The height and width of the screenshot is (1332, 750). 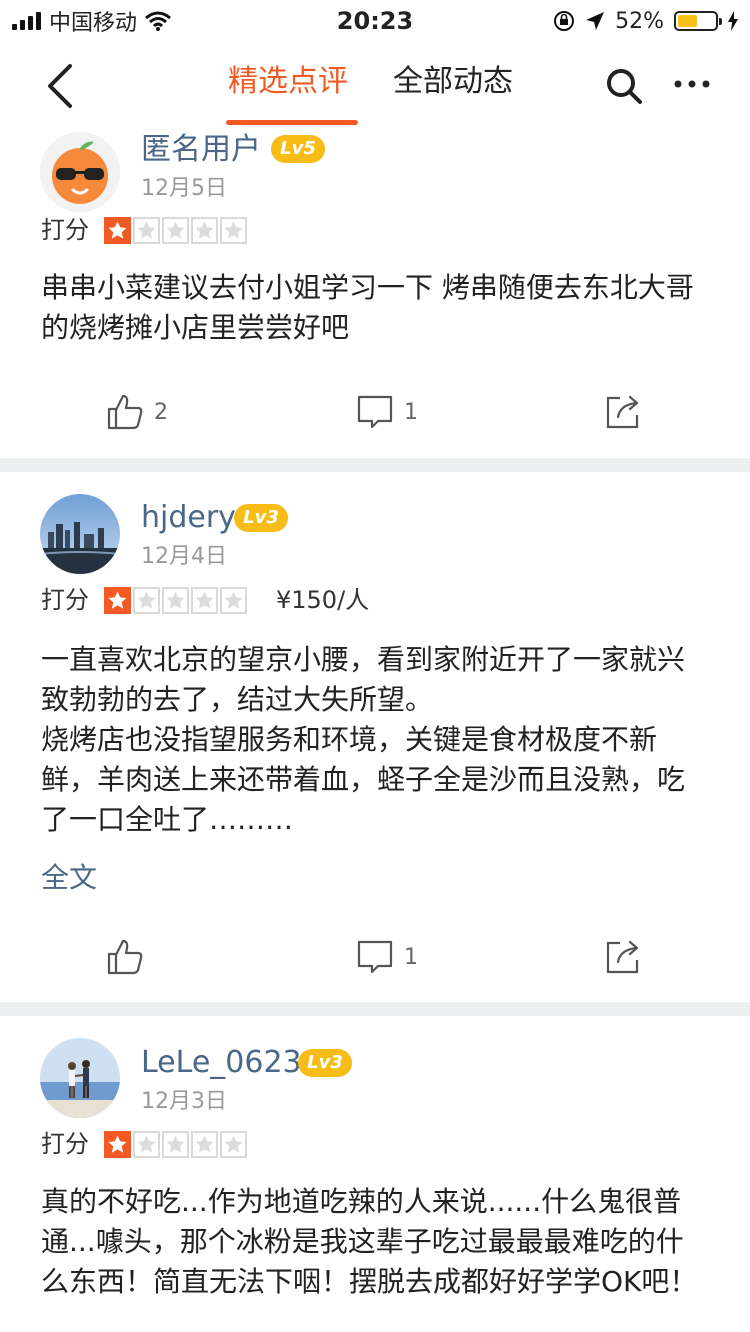 I want to click on status-right: 52%, so click(x=645, y=21).